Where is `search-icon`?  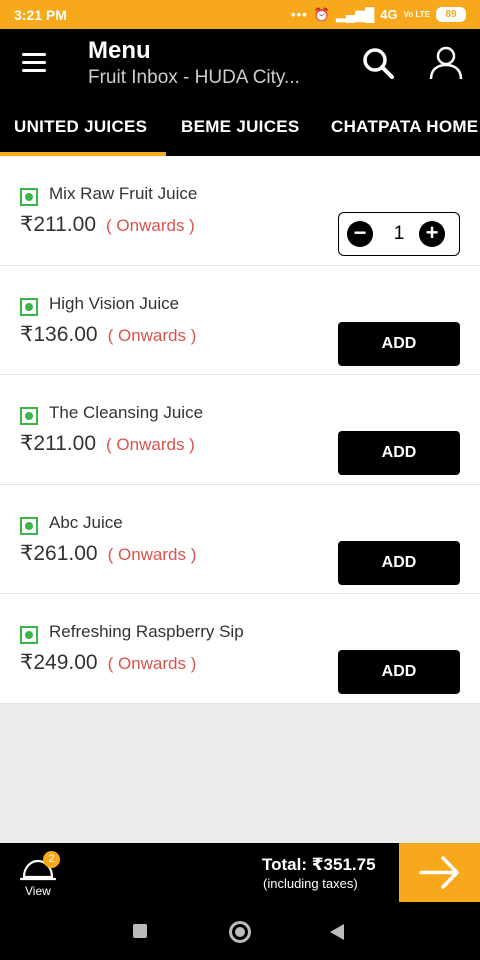 search-icon is located at coordinates (378, 63).